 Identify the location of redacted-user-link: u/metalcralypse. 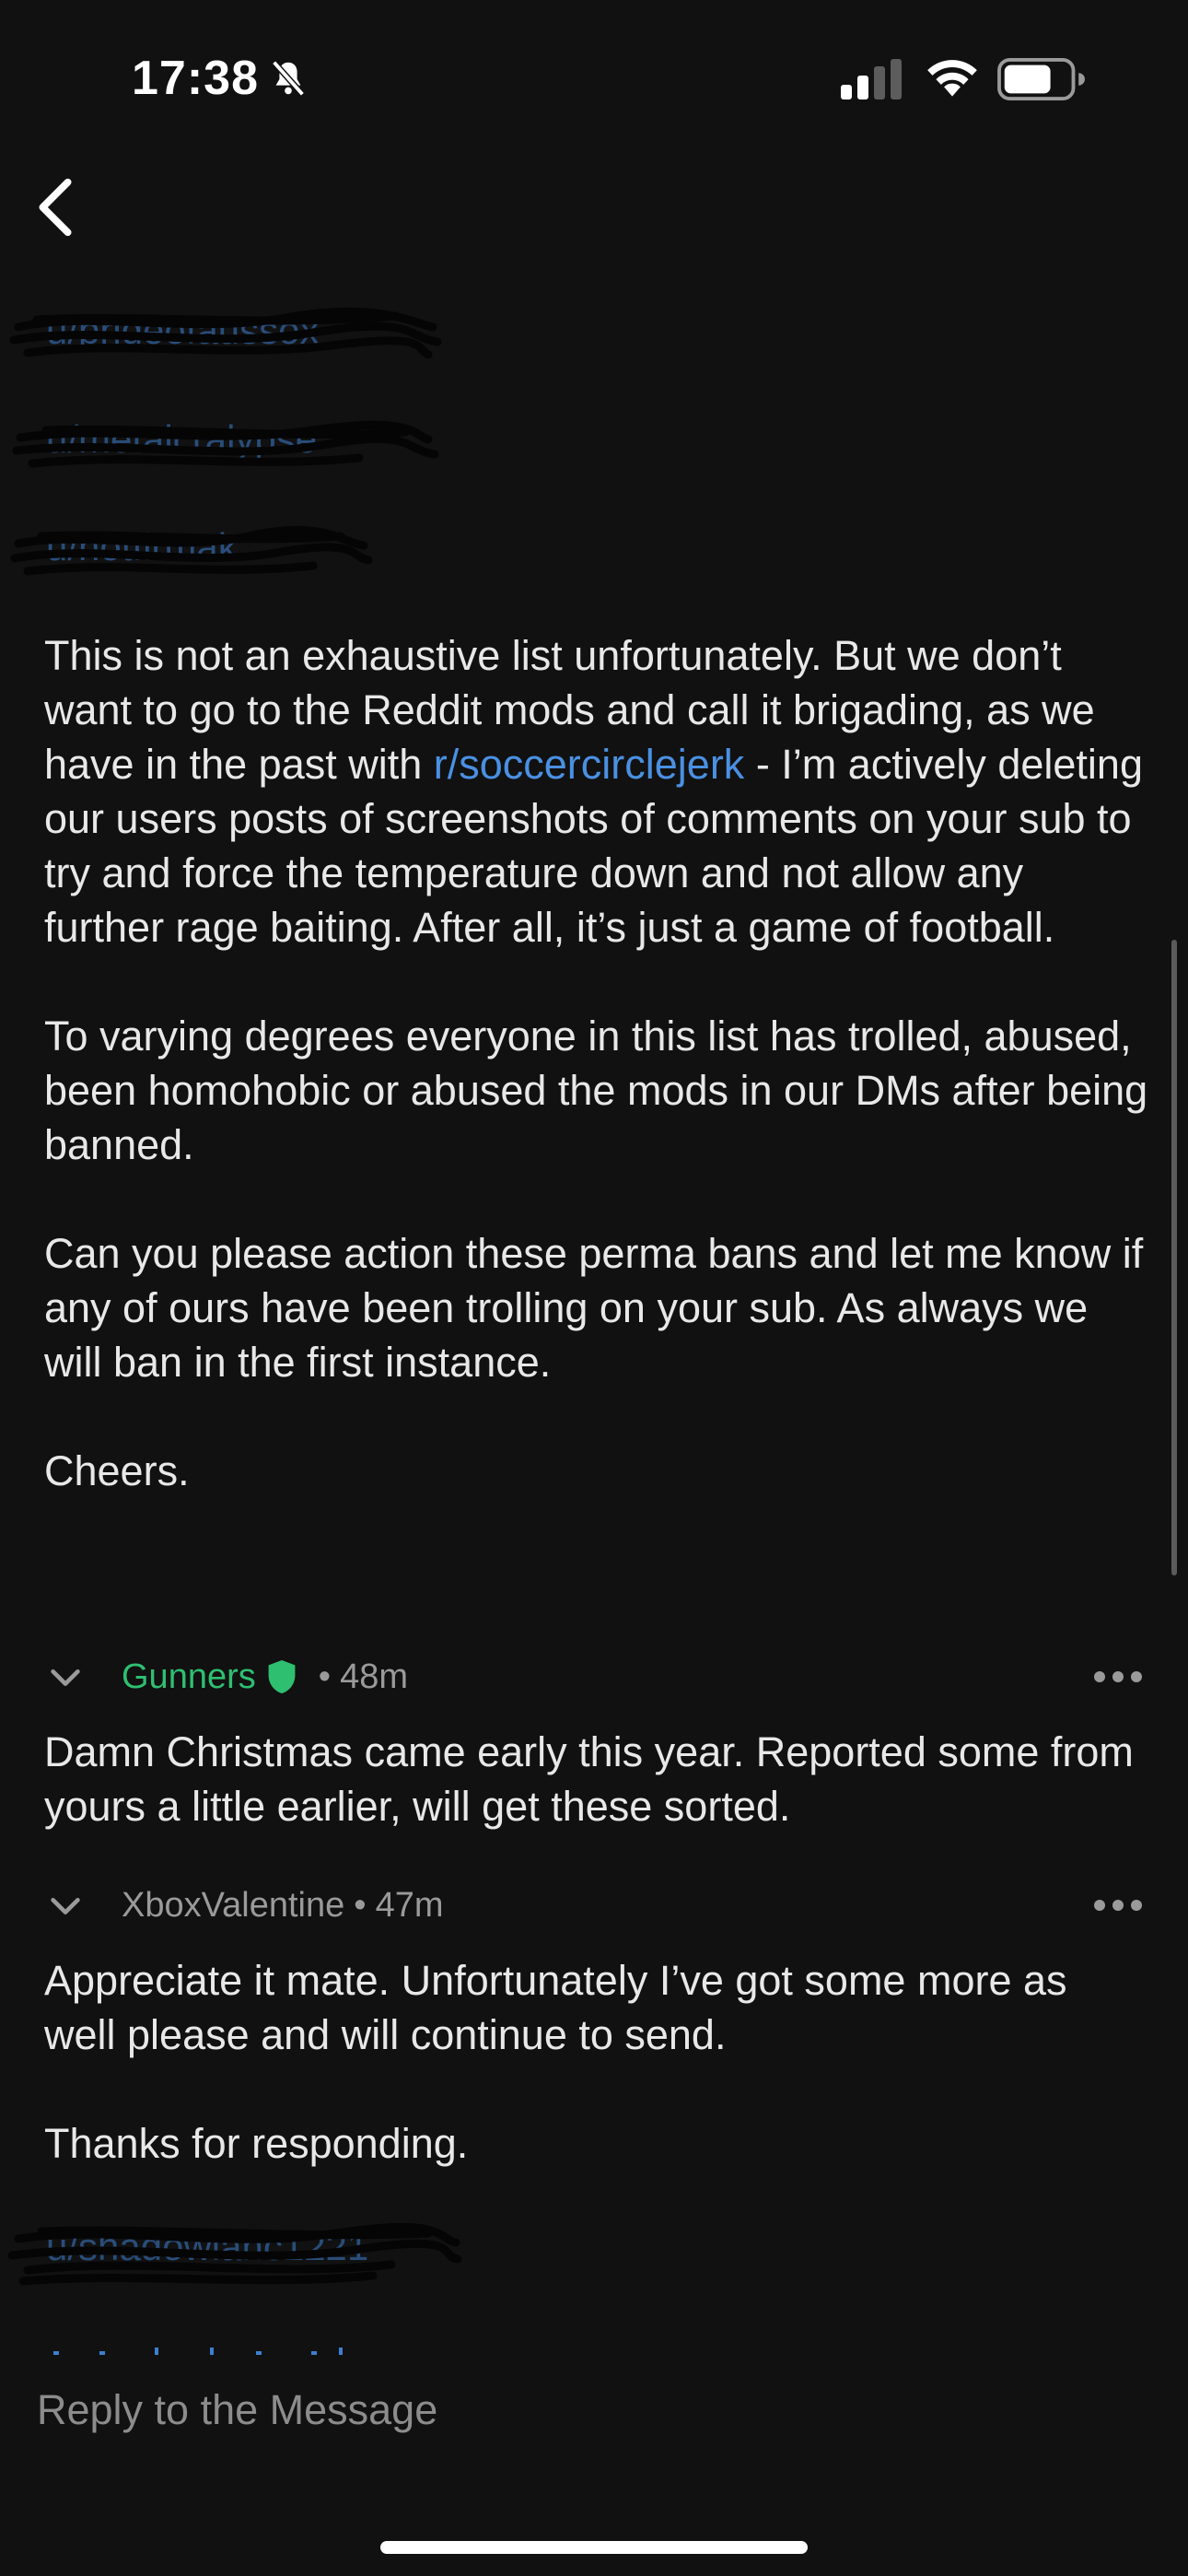
(225, 445).